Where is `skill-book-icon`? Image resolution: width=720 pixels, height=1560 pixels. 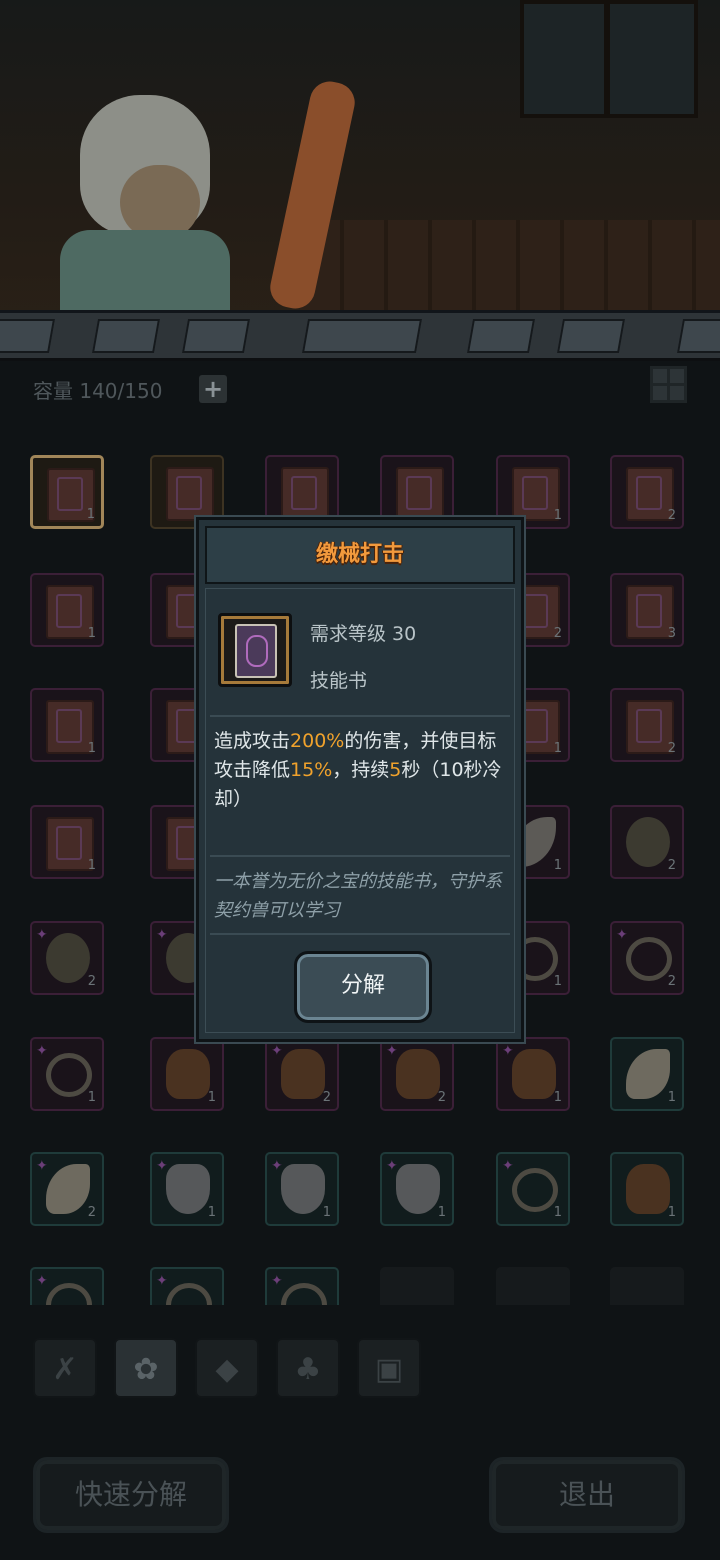 skill-book-icon is located at coordinates (255, 650).